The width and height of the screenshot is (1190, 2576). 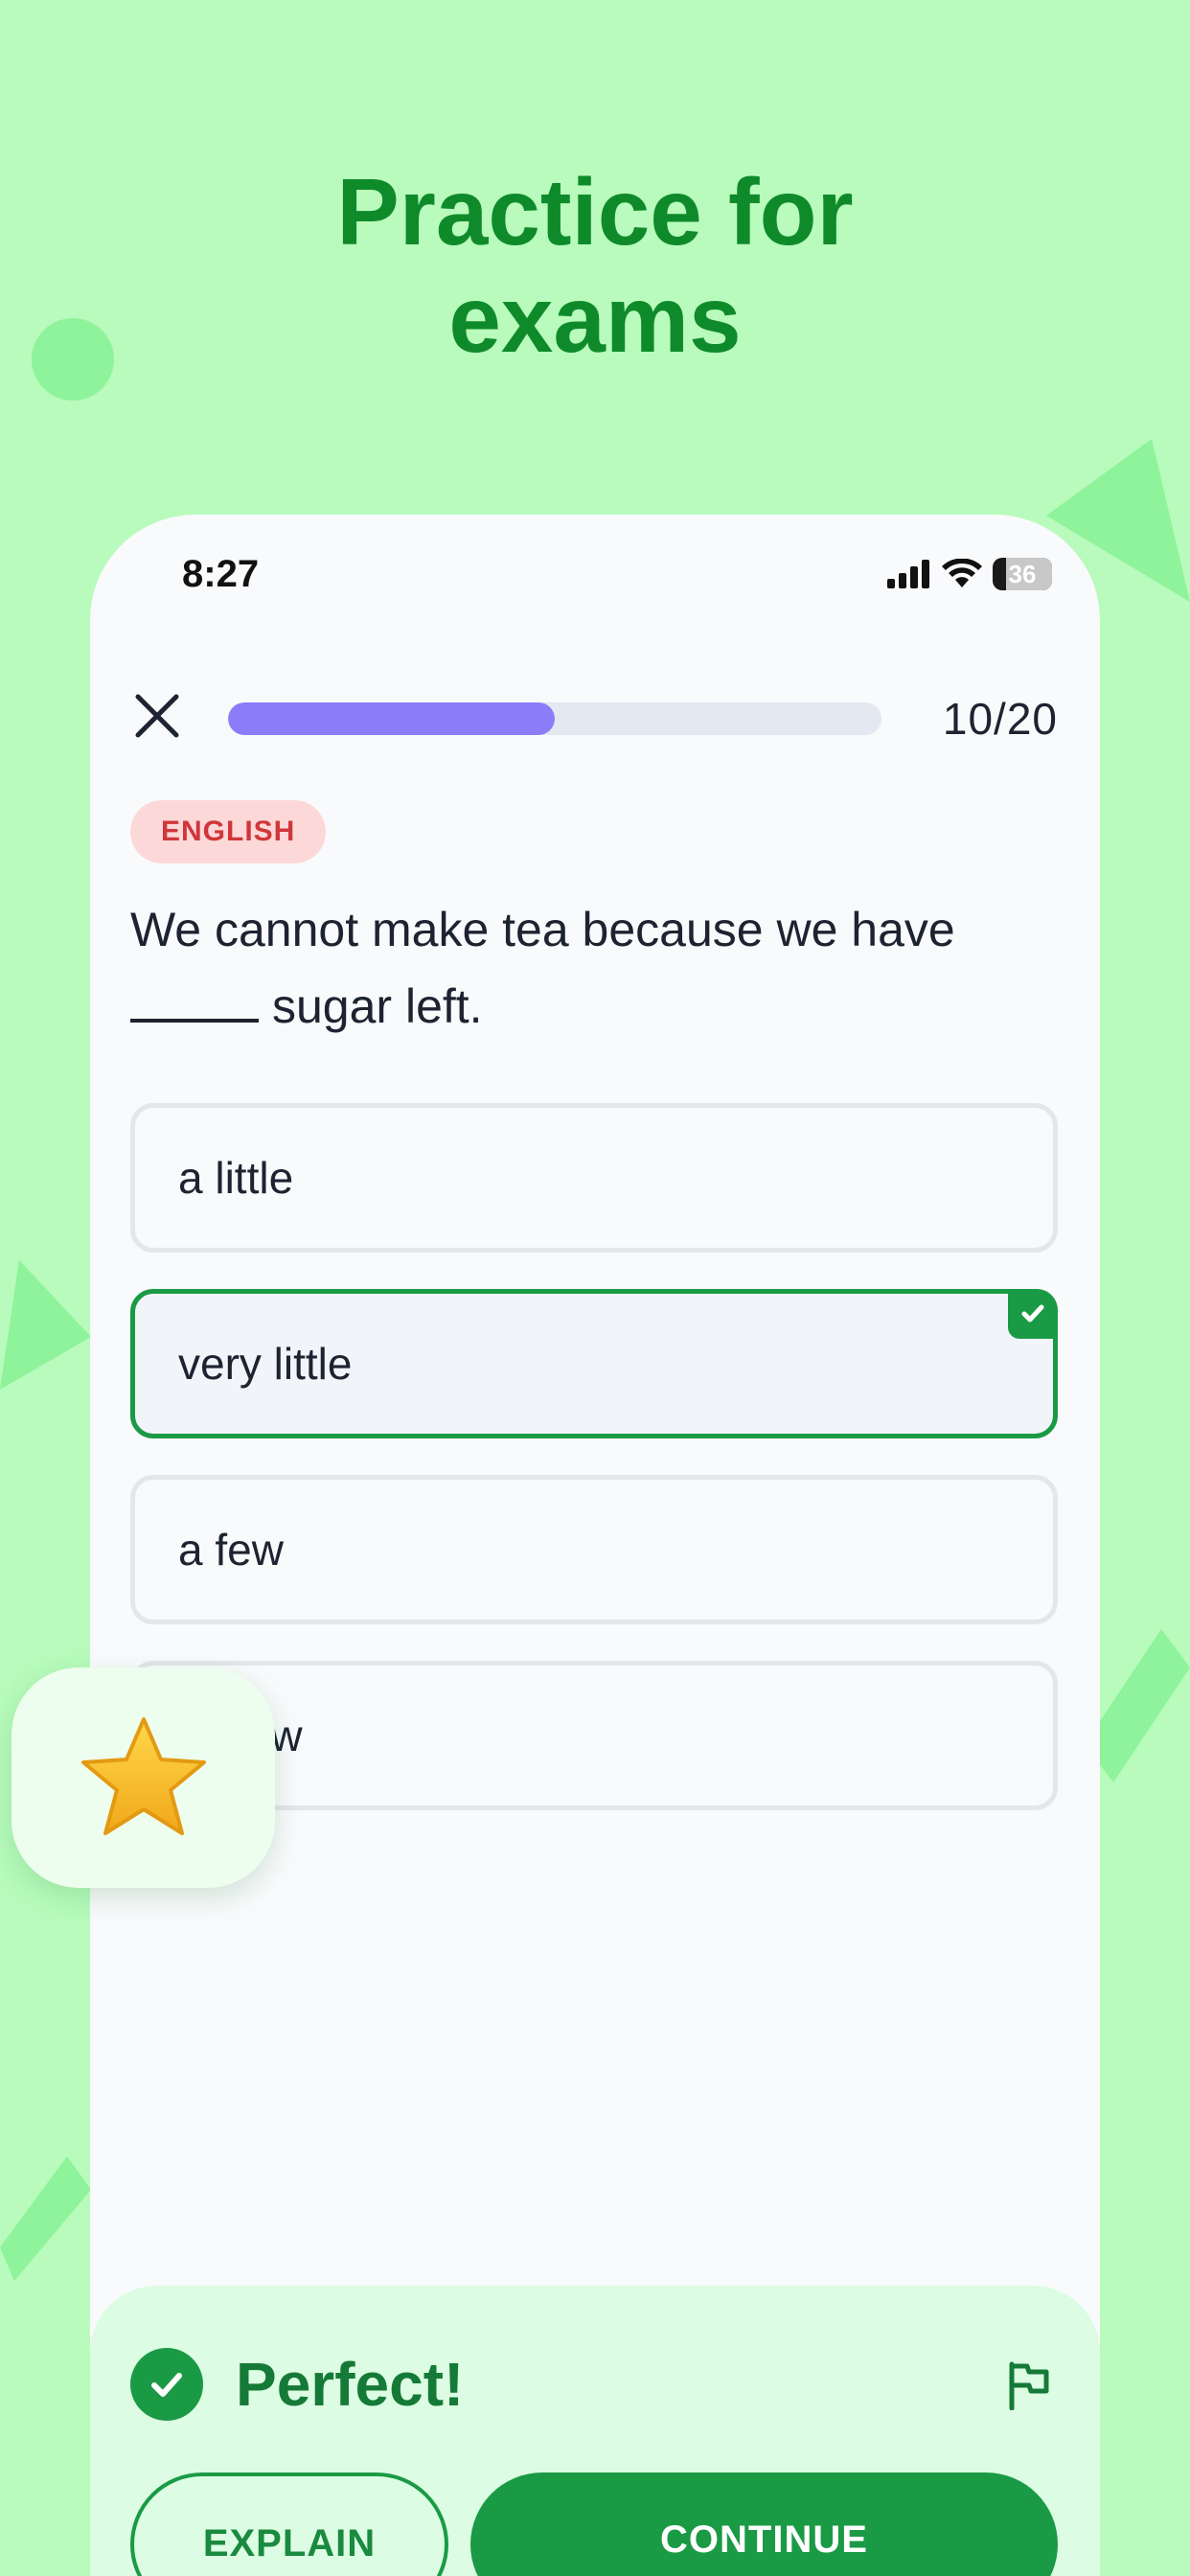 I want to click on question-text-start: We cannot make tea because we have, so click(x=543, y=929).